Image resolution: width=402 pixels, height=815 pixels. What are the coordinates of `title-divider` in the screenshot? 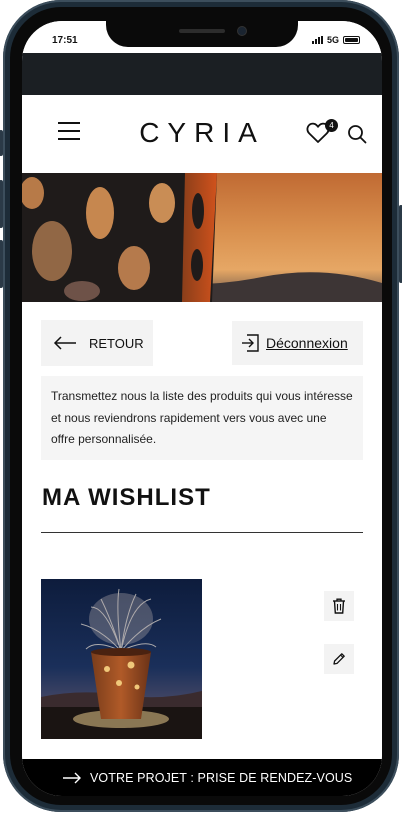 It's located at (202, 532).